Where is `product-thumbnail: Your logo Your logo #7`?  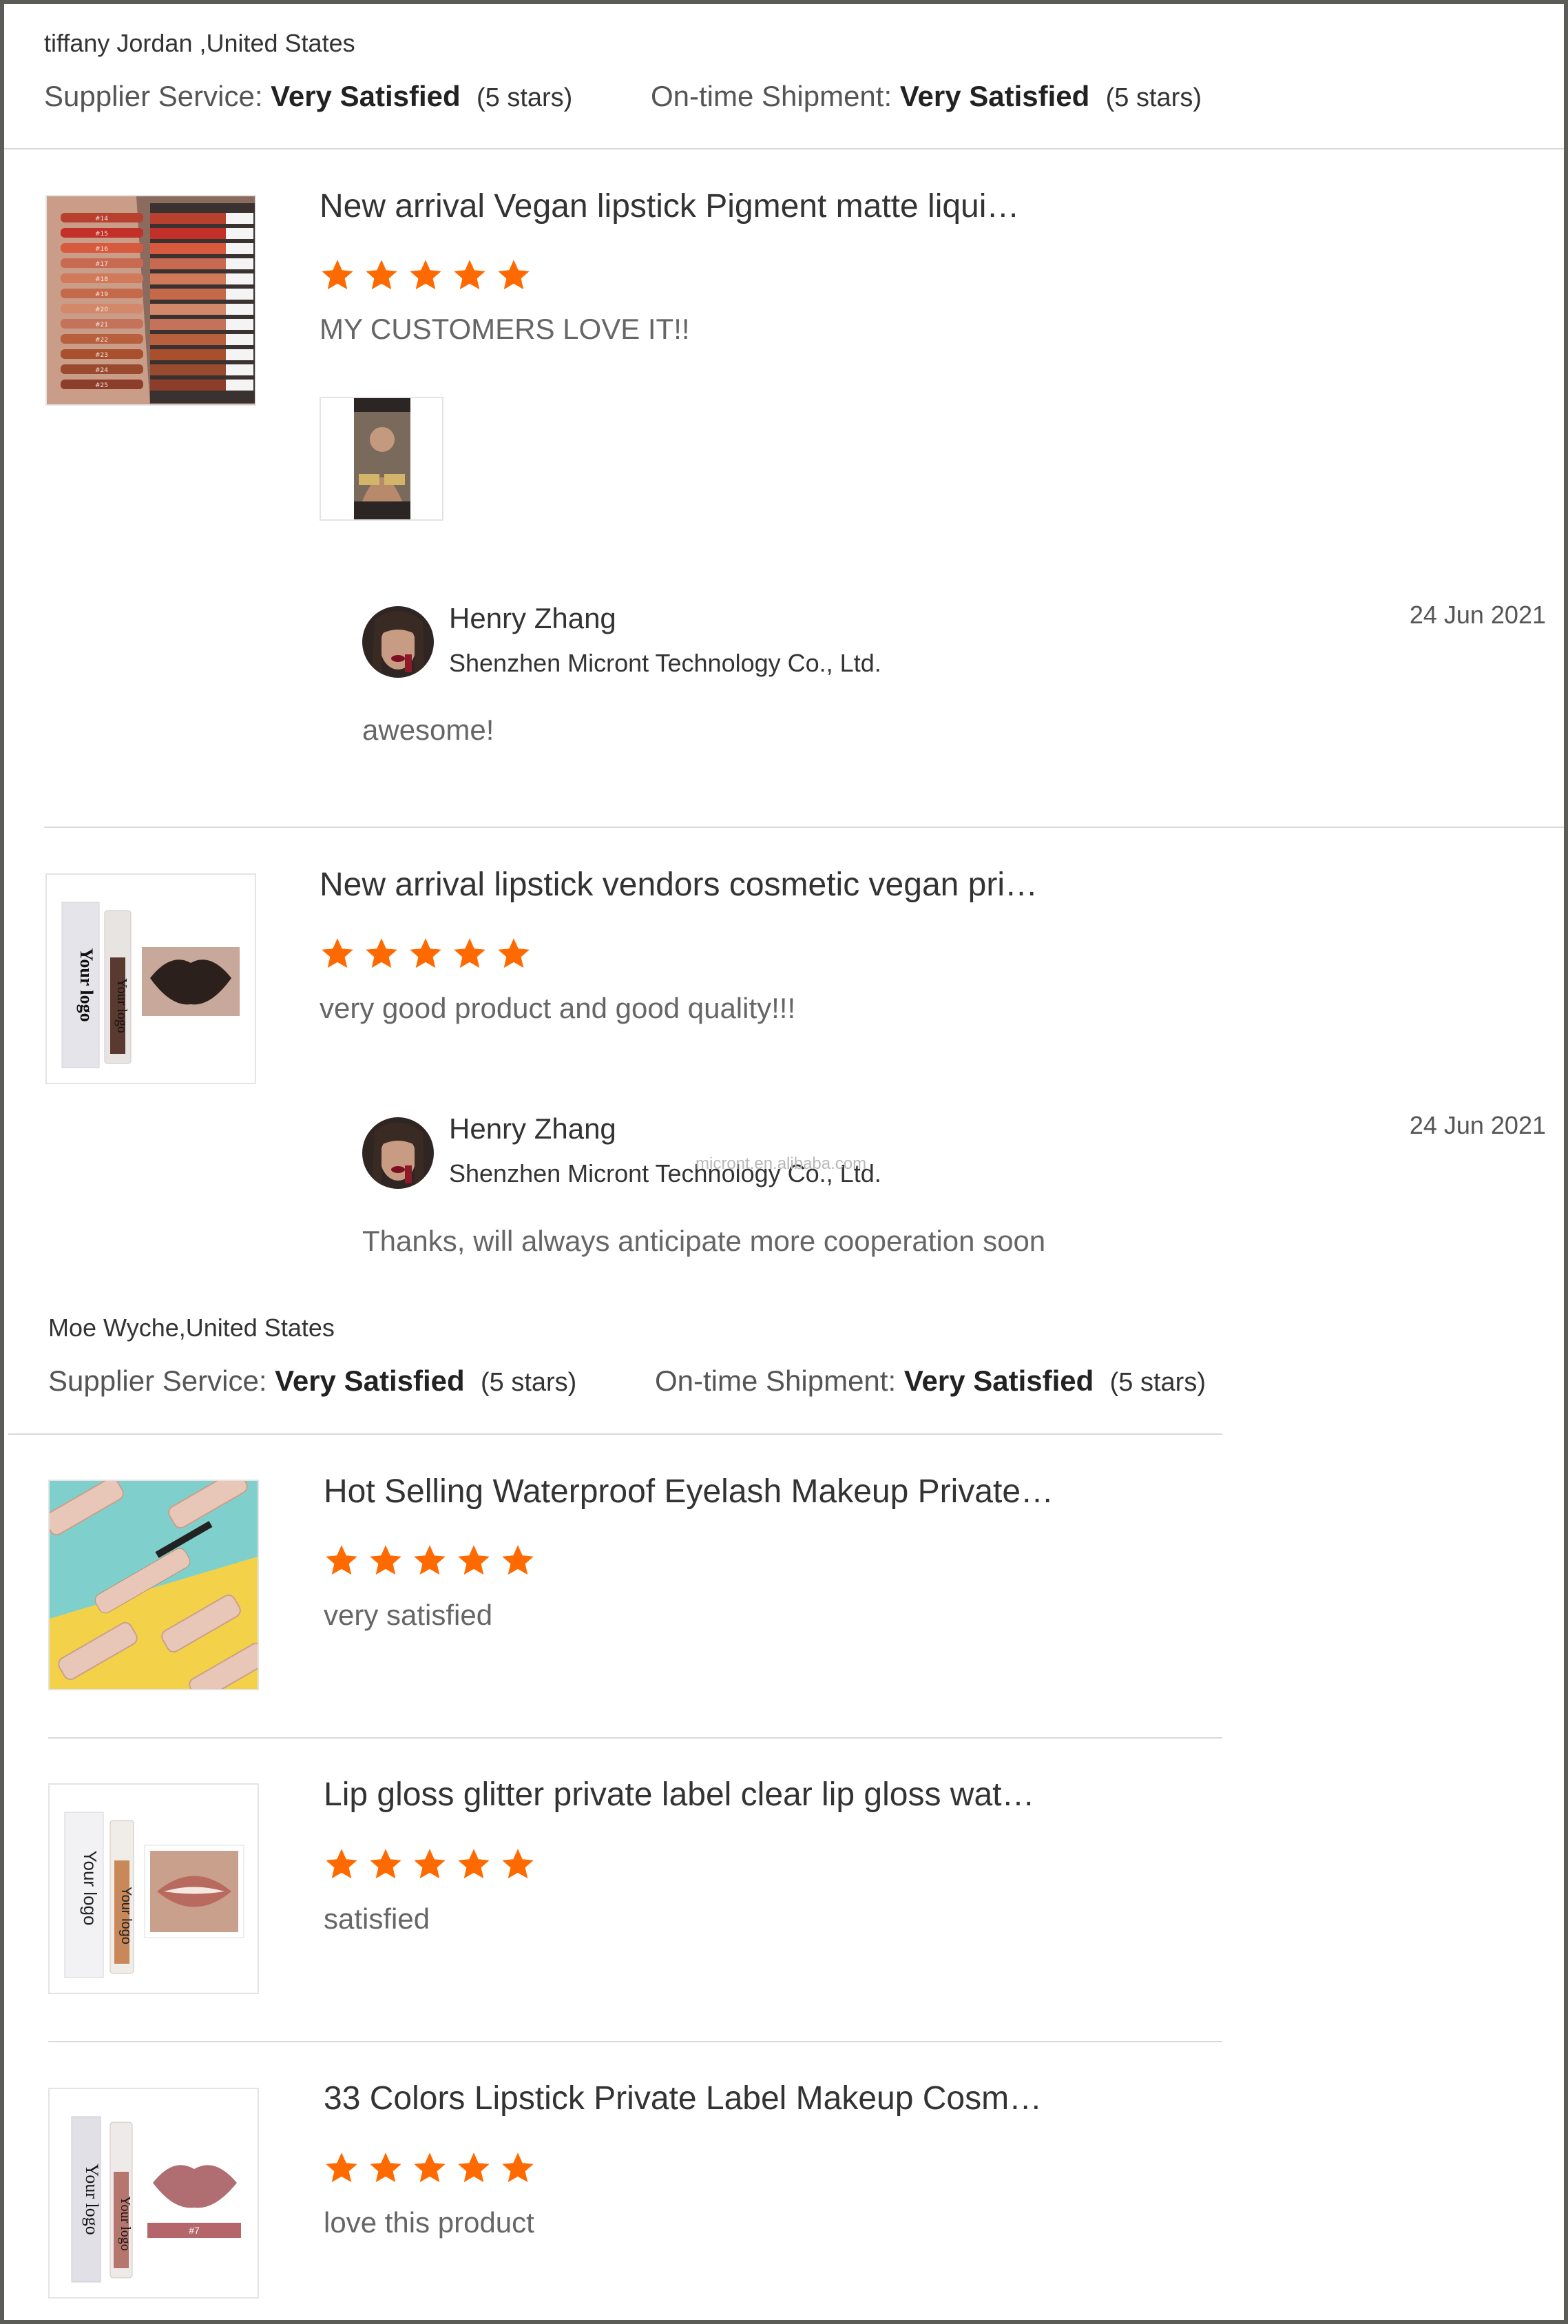
product-thumbnail: Your logo Your logo #7 is located at coordinates (153, 2193).